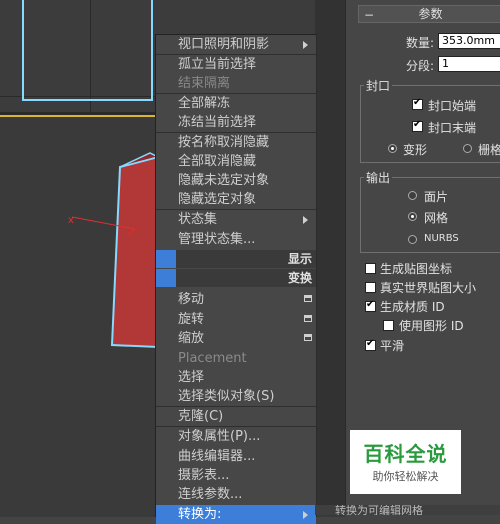 The height and width of the screenshot is (524, 500). I want to click on real-world-checkbox, so click(370, 287).